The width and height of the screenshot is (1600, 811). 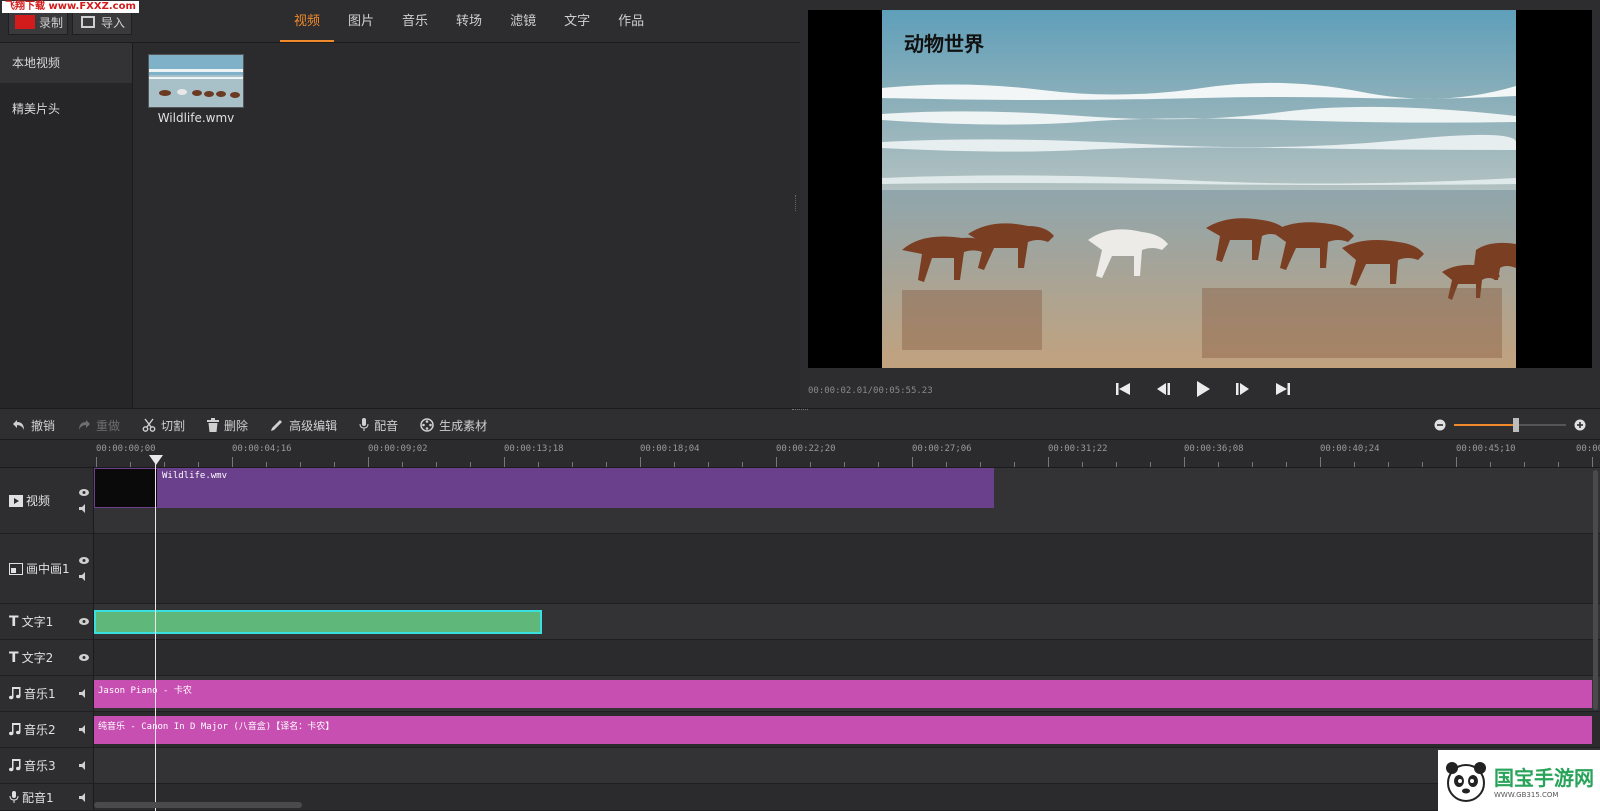 What do you see at coordinates (163, 425) in the screenshot?
I see `cut-button: 切割` at bounding box center [163, 425].